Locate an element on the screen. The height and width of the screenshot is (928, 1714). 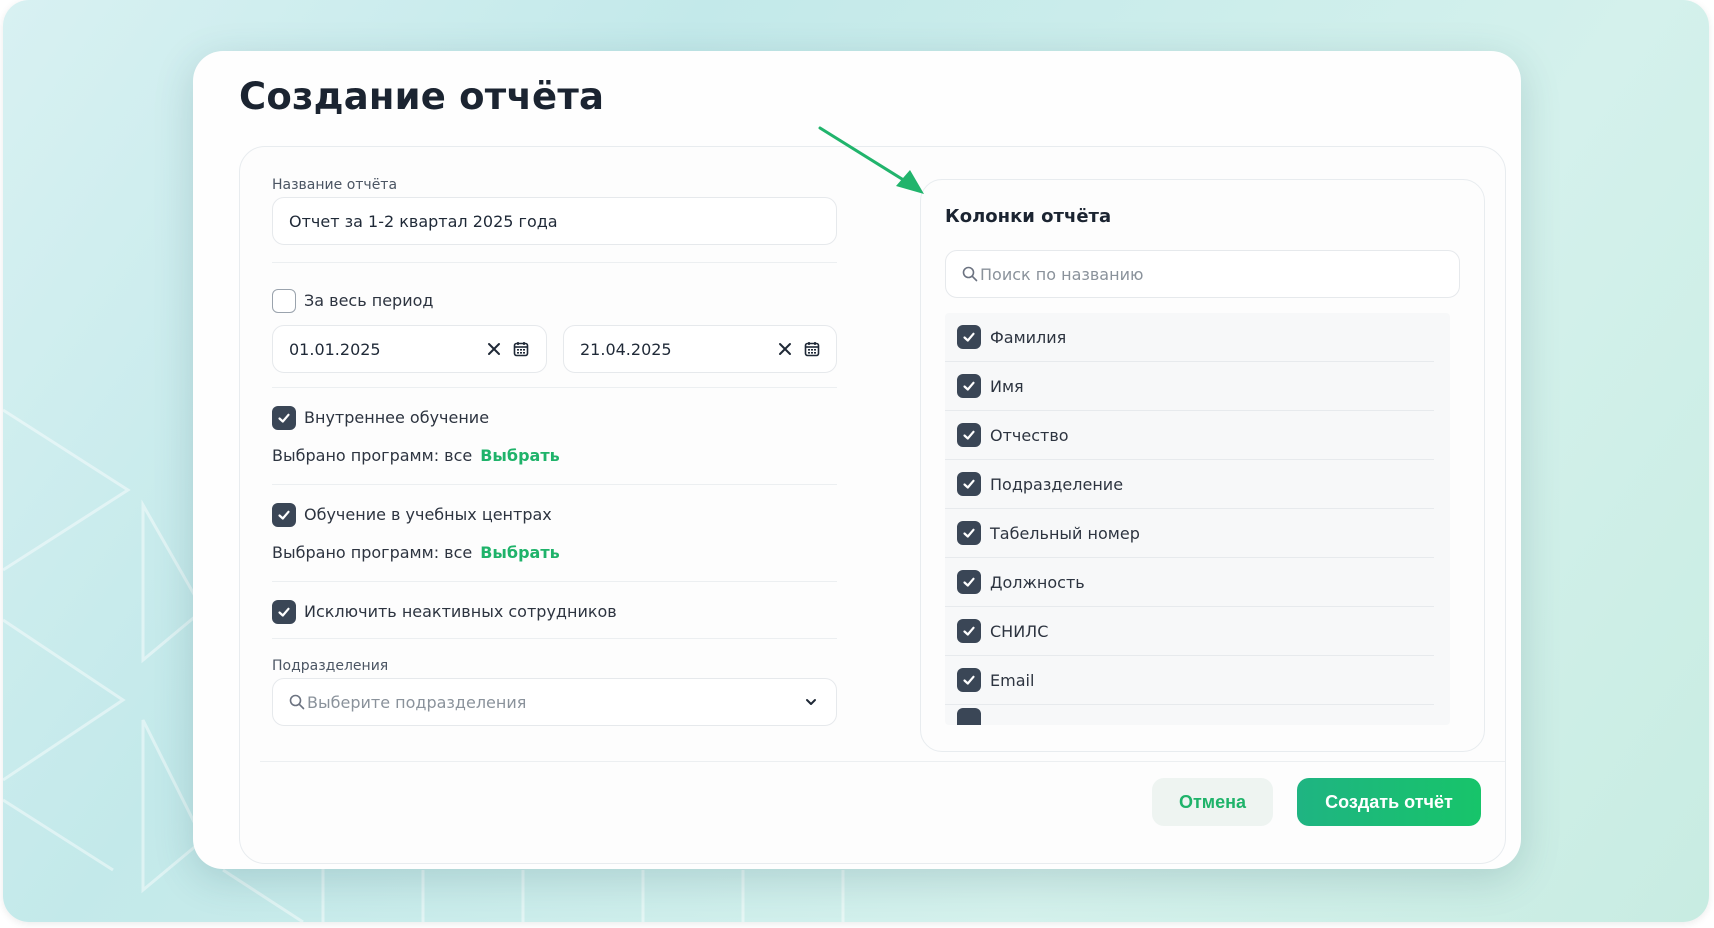
center-training-checkbox is located at coordinates (284, 515).